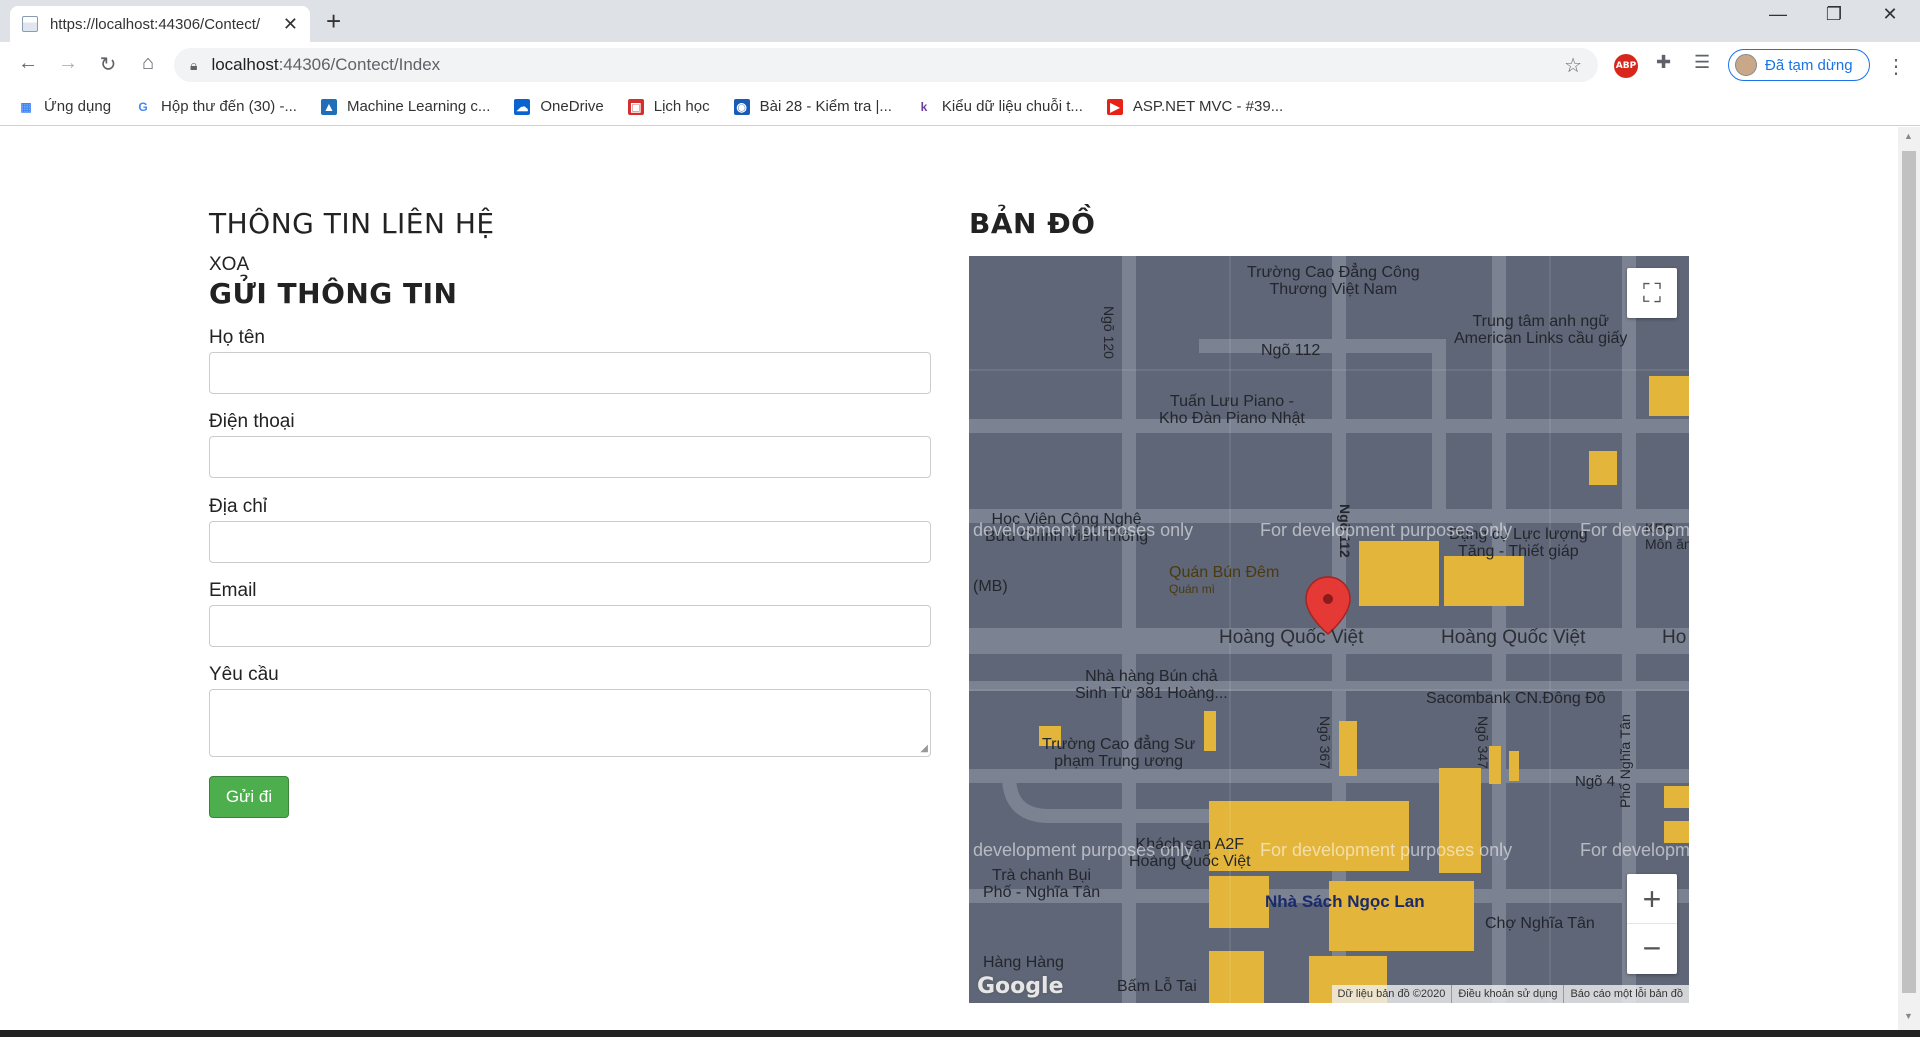  I want to click on profile-button: Đã tạm dừng, so click(1799, 65).